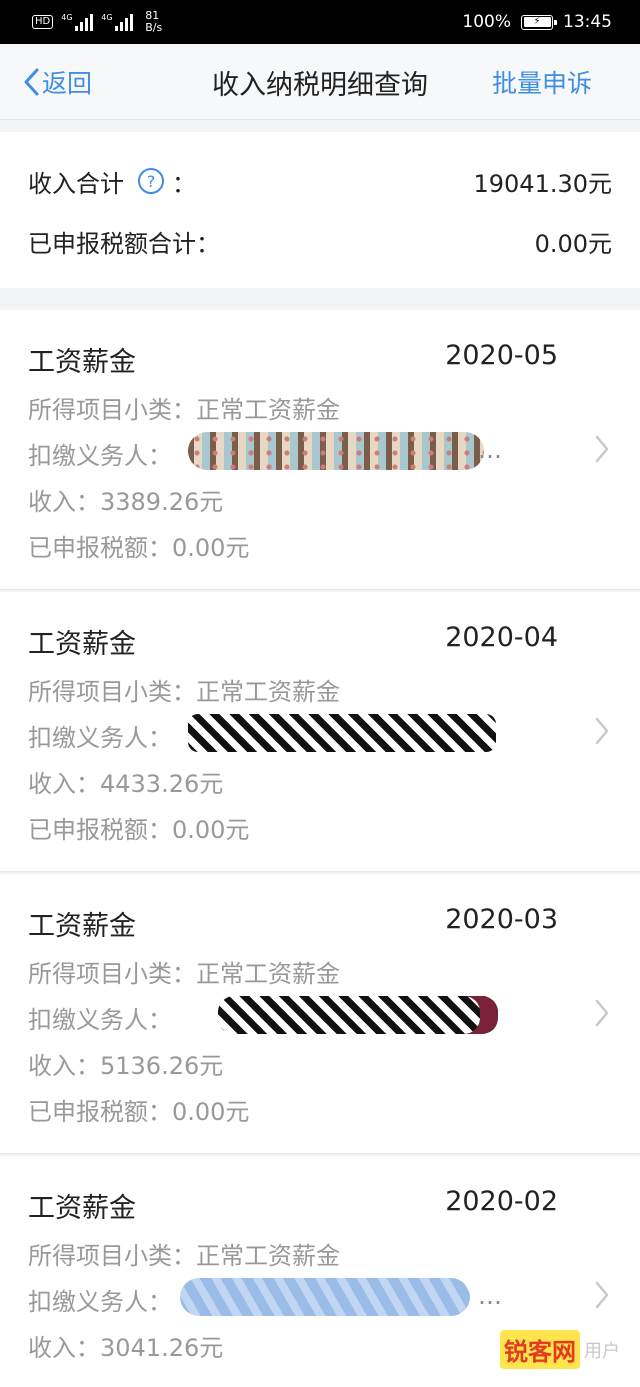  What do you see at coordinates (126, 502) in the screenshot?
I see `record-income: 收入：3389.26元` at bounding box center [126, 502].